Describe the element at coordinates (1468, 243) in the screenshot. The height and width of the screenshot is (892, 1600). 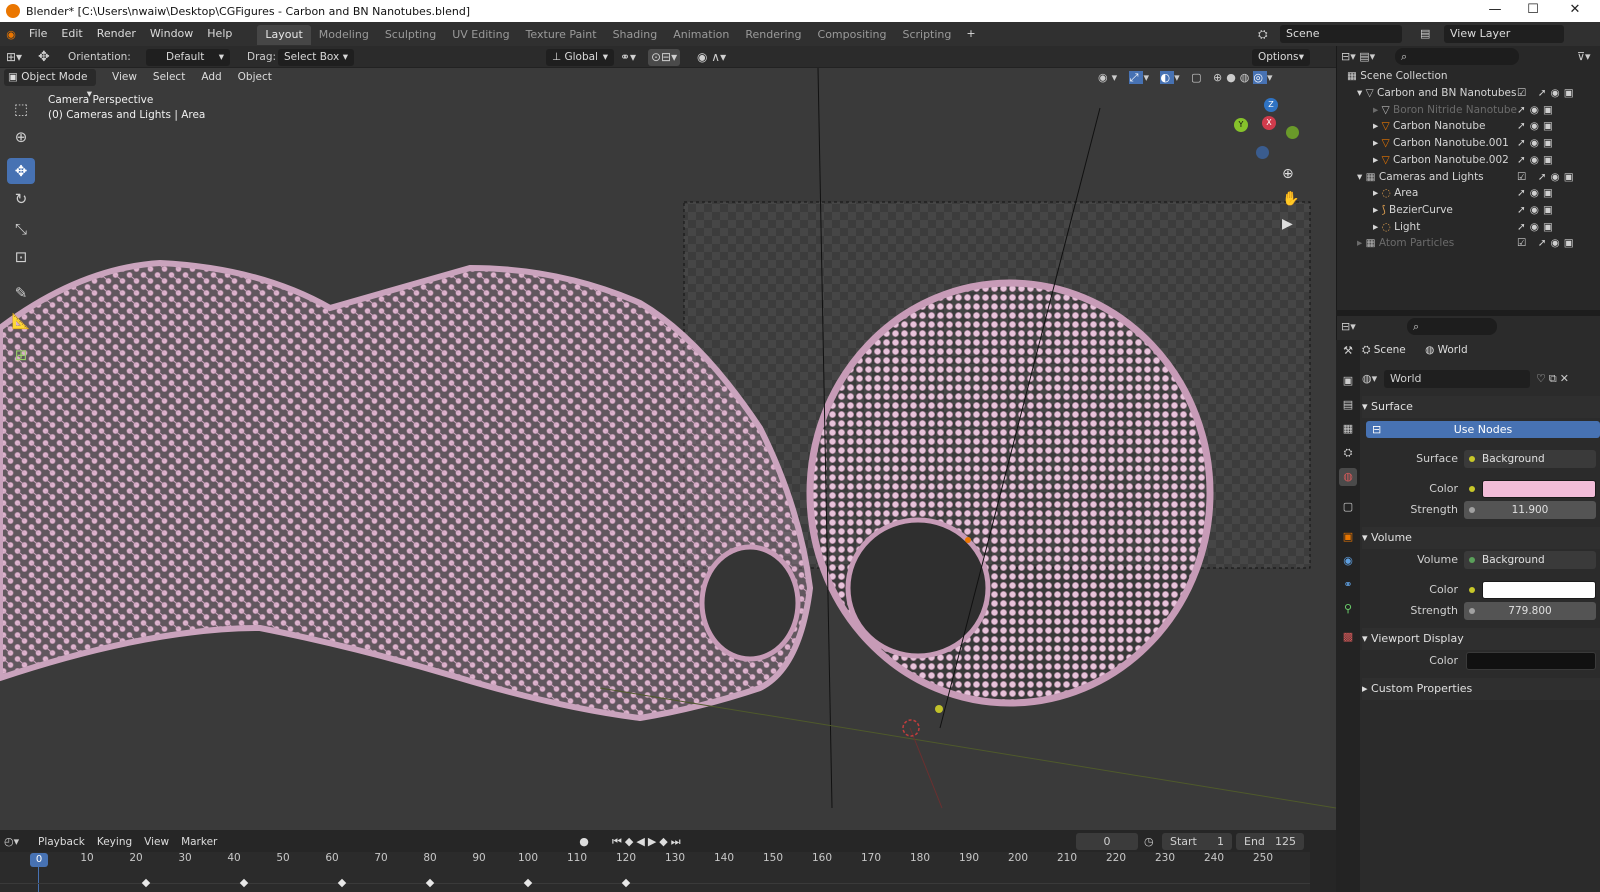
I see `outliner-row: ▸ ▦ Atom Particles ☑ ➚◉▣` at that location.